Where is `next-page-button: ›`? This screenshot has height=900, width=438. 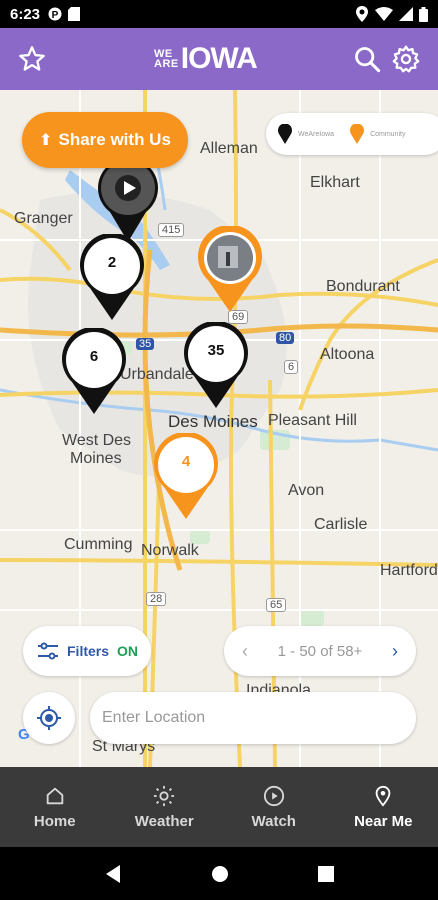
next-page-button: › is located at coordinates (395, 651).